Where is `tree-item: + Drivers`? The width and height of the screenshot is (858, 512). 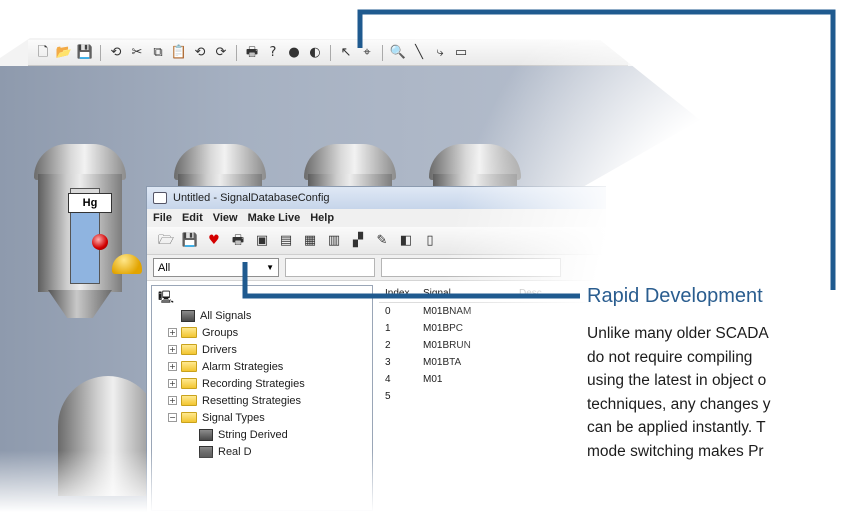
tree-item: + Drivers is located at coordinates (265, 349).